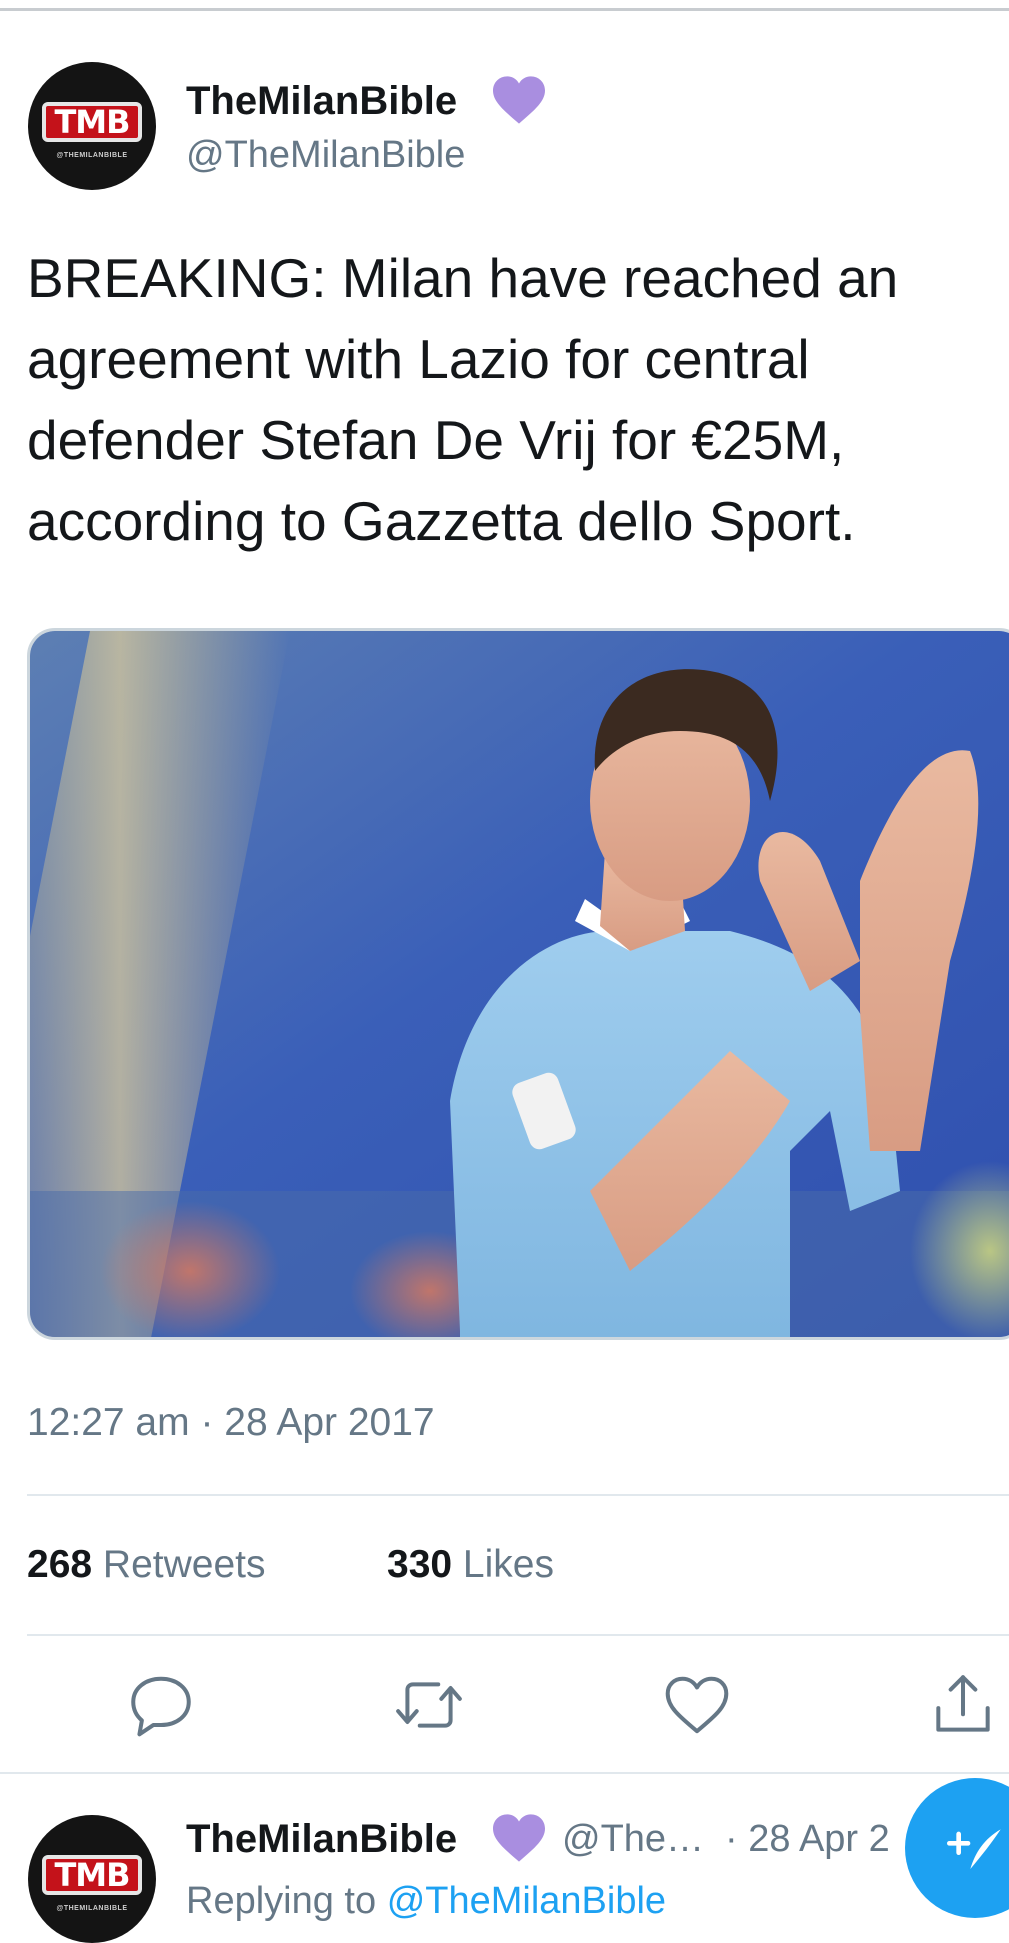 This screenshot has height=1943, width=1009. I want to click on tweet-timestamp: 12:27 am · 28 Apr 2017, so click(231, 1423).